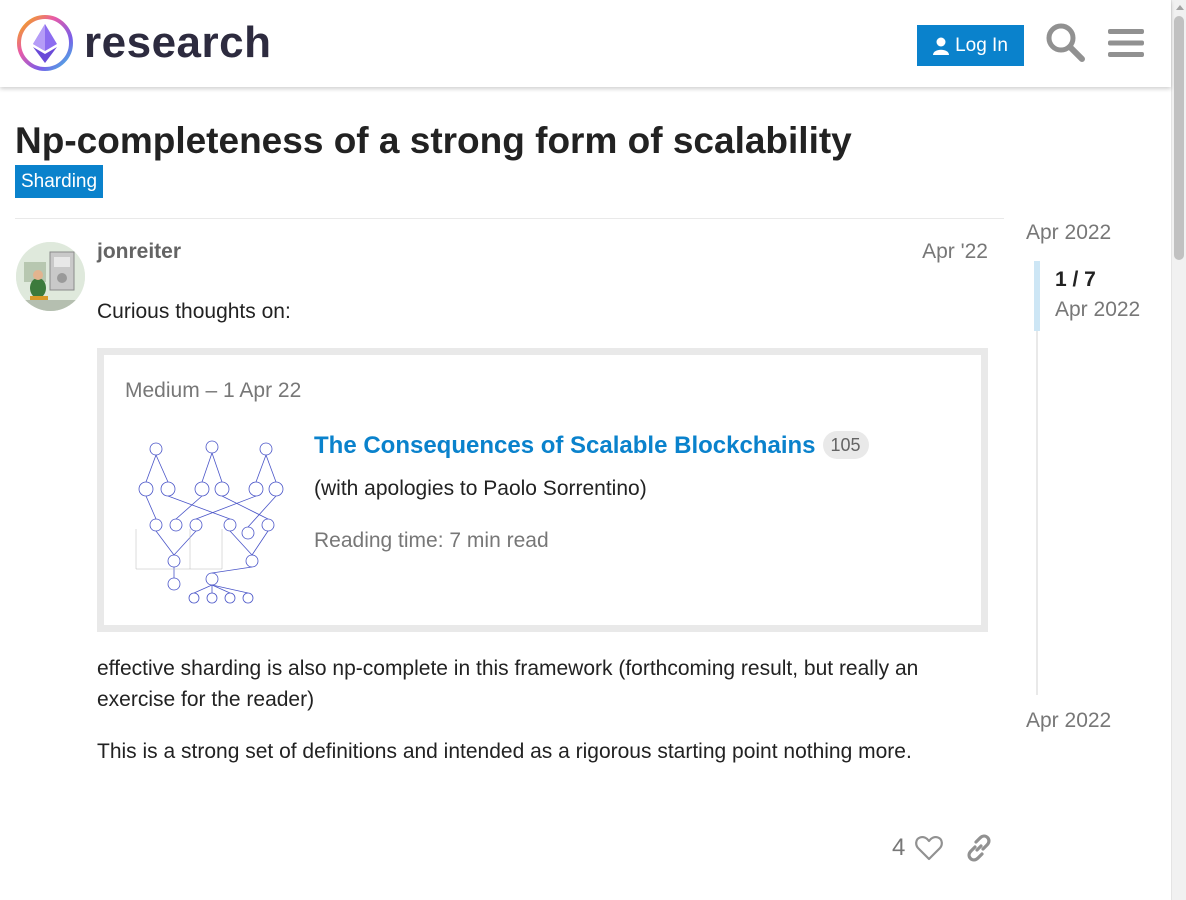 The width and height of the screenshot is (1186, 900). I want to click on timeline-end-date: Apr 2022, so click(1068, 721).